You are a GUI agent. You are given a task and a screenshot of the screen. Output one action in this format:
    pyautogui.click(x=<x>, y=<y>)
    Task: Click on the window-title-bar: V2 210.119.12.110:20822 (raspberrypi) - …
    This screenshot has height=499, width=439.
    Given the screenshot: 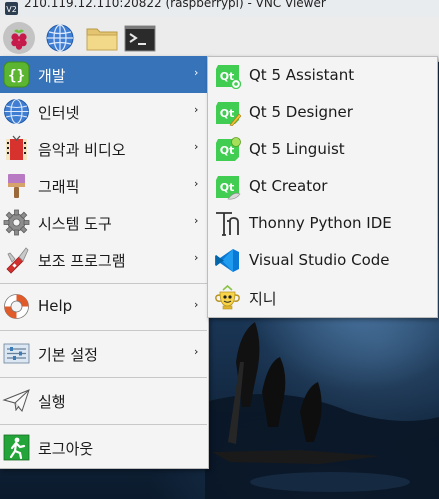 What is the action you would take?
    pyautogui.click(x=219, y=8)
    